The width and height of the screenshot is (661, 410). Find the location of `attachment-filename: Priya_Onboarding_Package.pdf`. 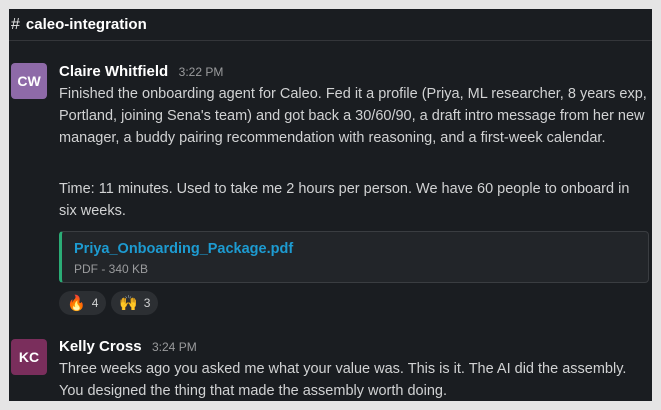

attachment-filename: Priya_Onboarding_Package.pdf is located at coordinates (183, 249).